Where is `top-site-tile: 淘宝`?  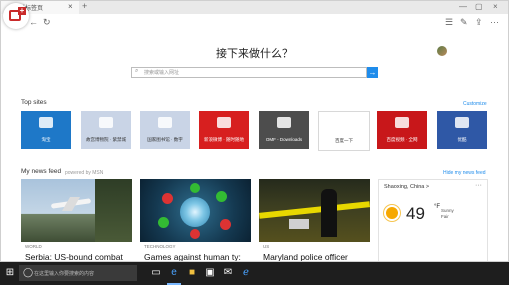 top-site-tile: 淘宝 is located at coordinates (46, 130).